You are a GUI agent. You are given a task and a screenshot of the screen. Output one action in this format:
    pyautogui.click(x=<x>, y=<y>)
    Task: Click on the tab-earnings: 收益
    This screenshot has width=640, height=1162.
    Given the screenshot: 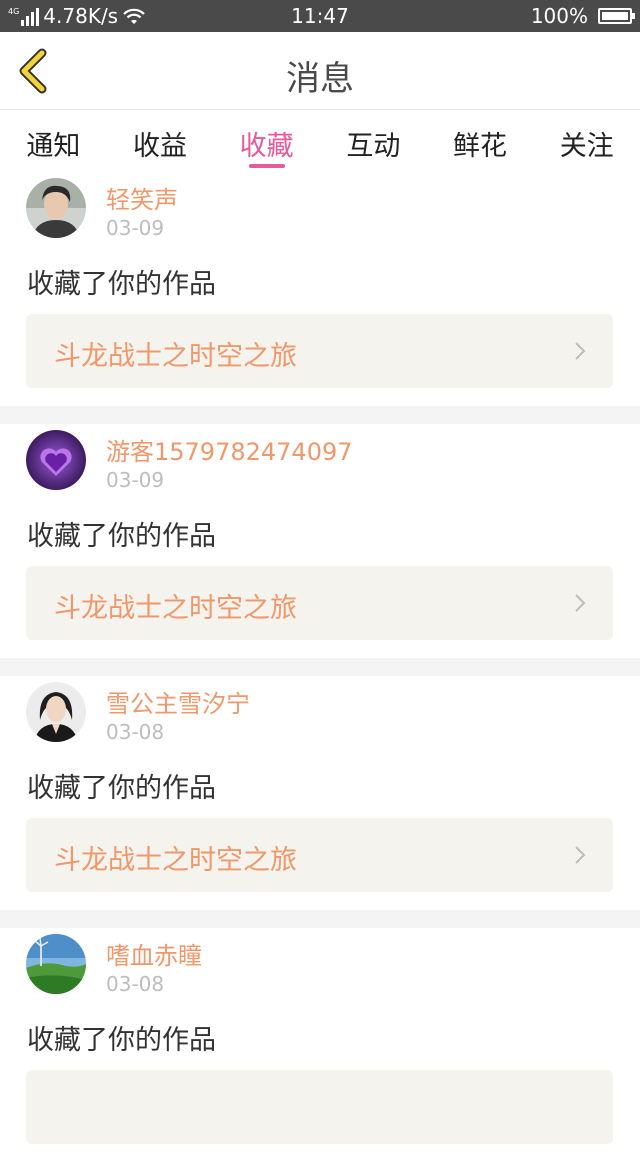 What is the action you would take?
    pyautogui.click(x=160, y=141)
    